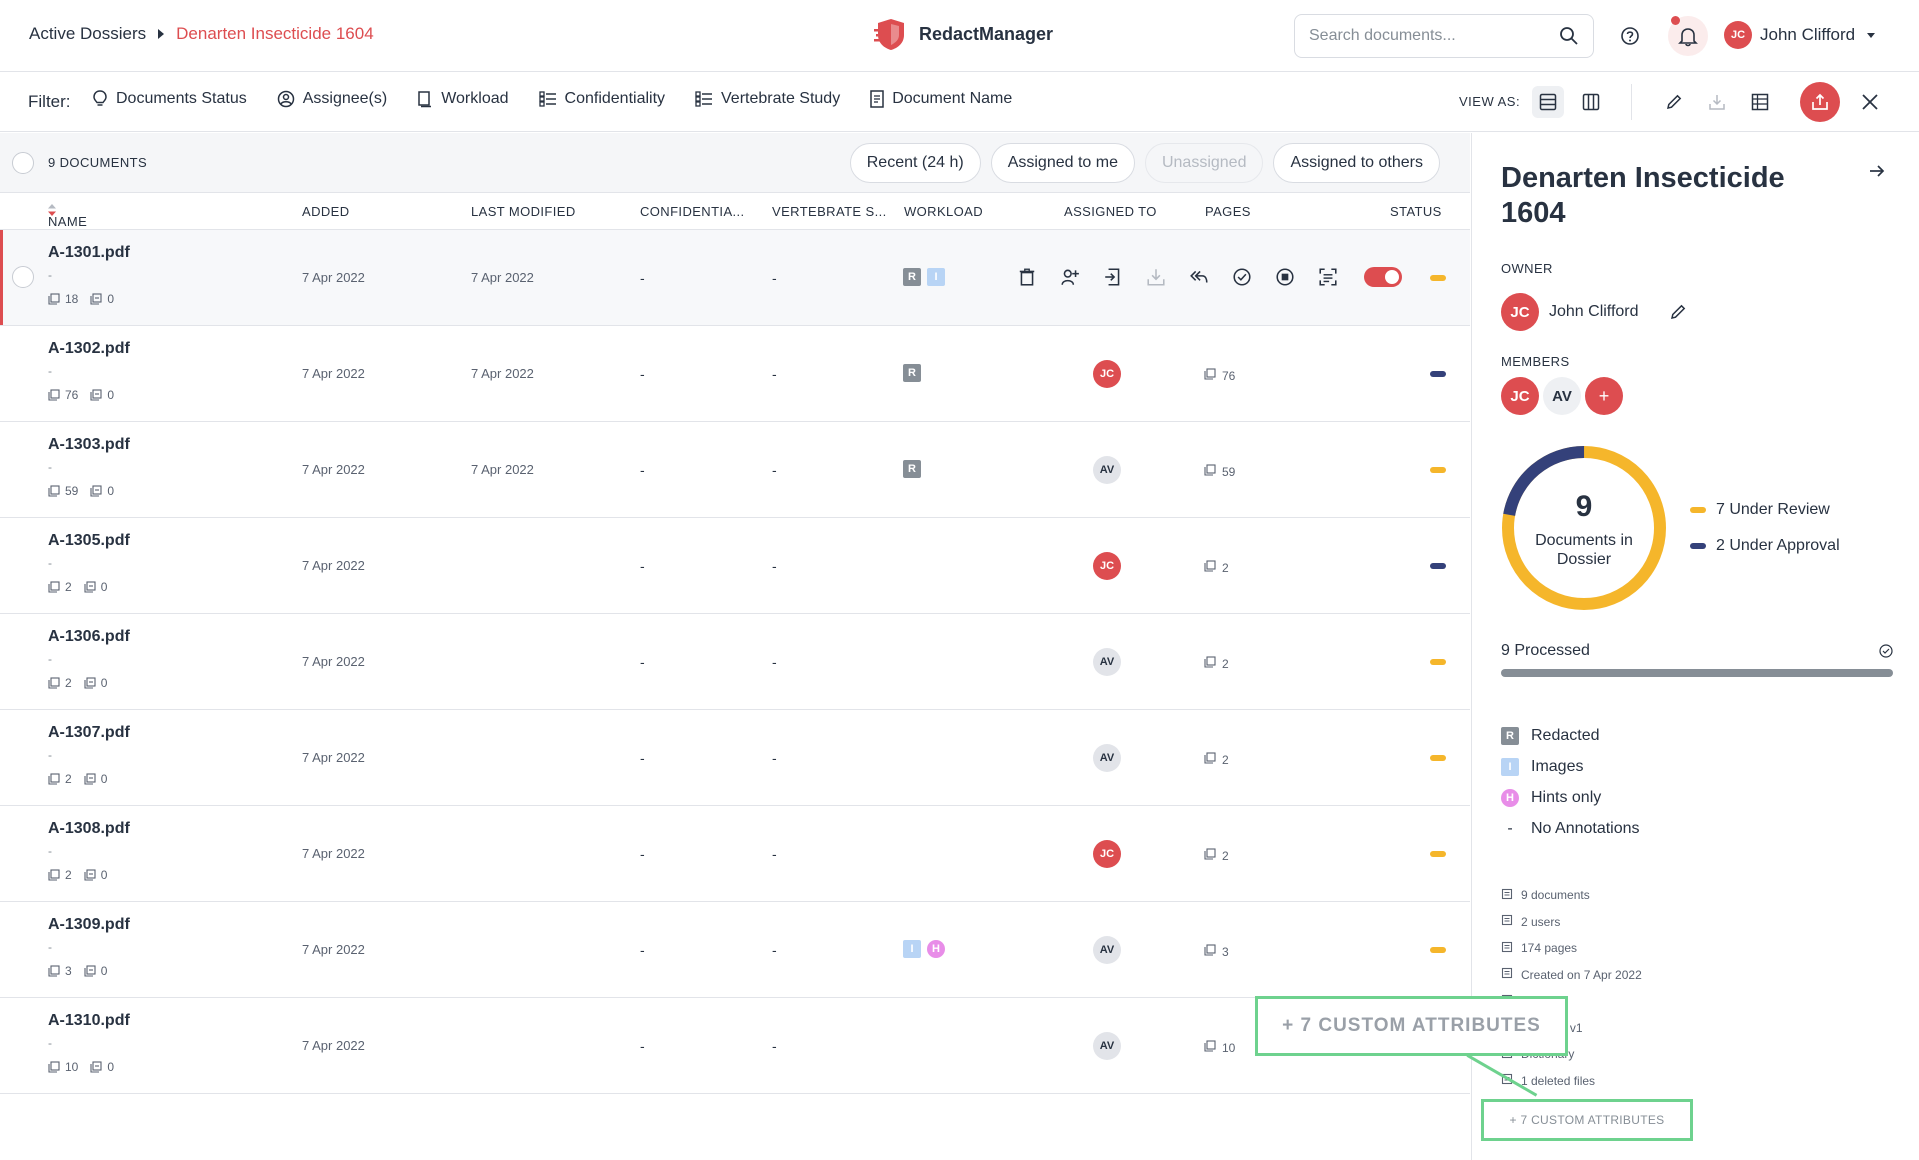  What do you see at coordinates (1820, 102) in the screenshot?
I see `export-button` at bounding box center [1820, 102].